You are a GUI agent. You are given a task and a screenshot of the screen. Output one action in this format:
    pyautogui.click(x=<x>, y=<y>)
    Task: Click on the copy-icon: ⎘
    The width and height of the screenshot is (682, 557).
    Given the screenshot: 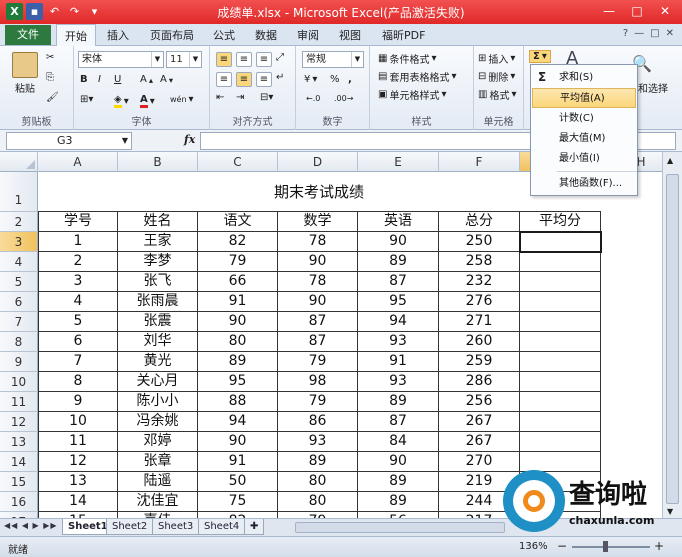 What is the action you would take?
    pyautogui.click(x=50, y=77)
    